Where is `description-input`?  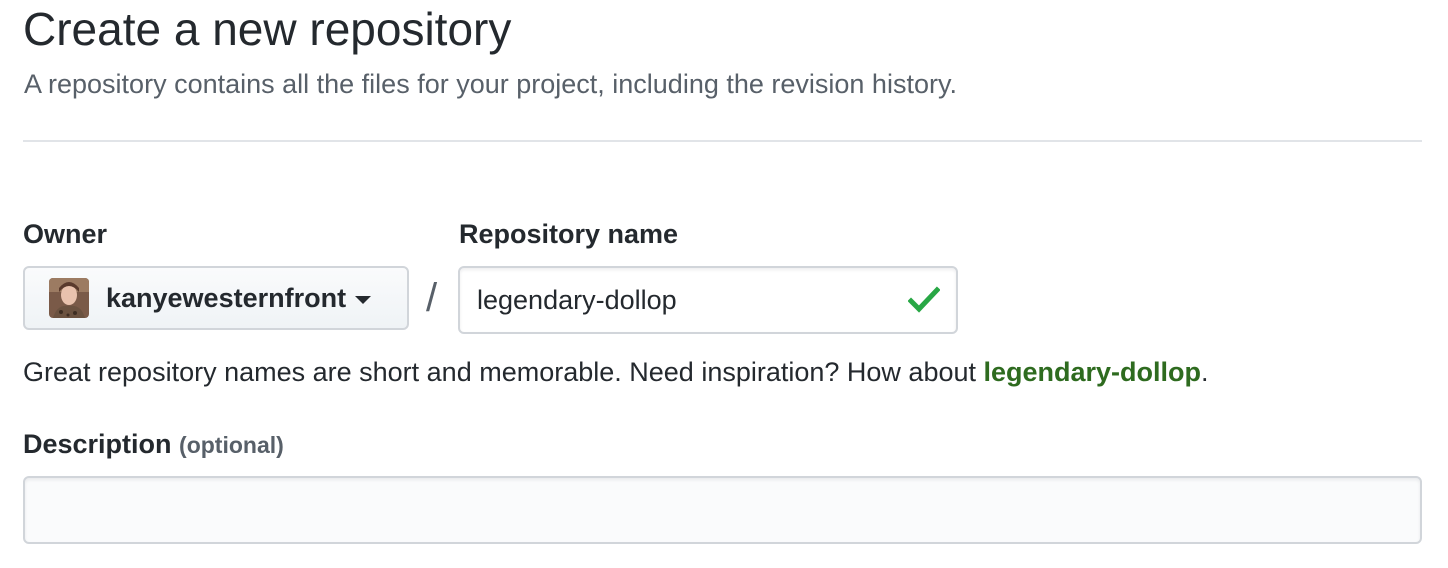
description-input is located at coordinates (722, 510).